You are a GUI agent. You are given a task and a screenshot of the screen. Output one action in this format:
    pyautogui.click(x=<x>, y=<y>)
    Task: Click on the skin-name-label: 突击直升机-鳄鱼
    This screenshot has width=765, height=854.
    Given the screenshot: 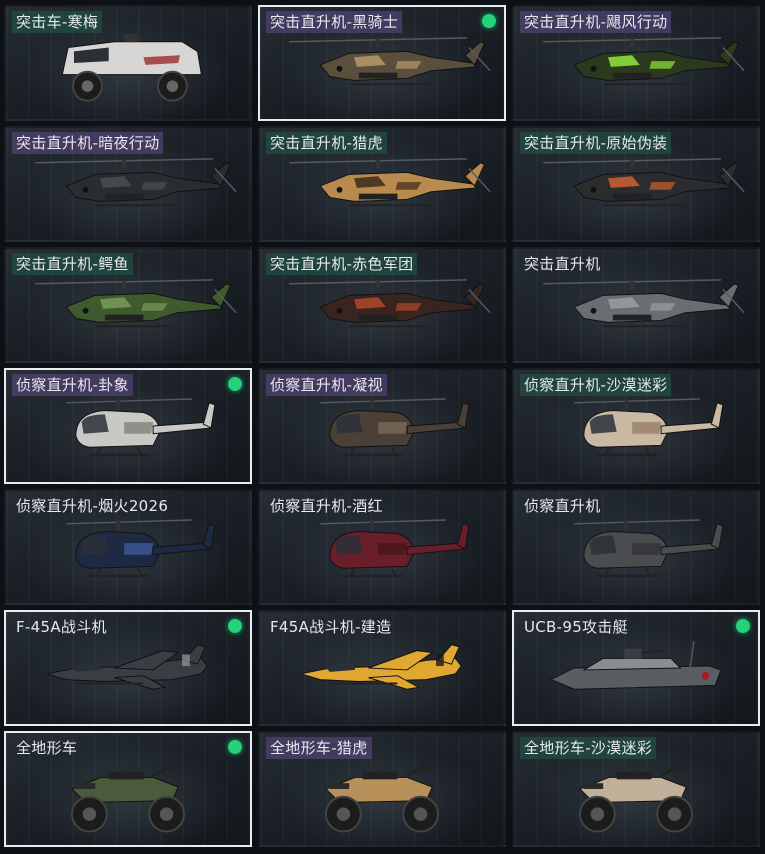 What is the action you would take?
    pyautogui.click(x=72, y=264)
    